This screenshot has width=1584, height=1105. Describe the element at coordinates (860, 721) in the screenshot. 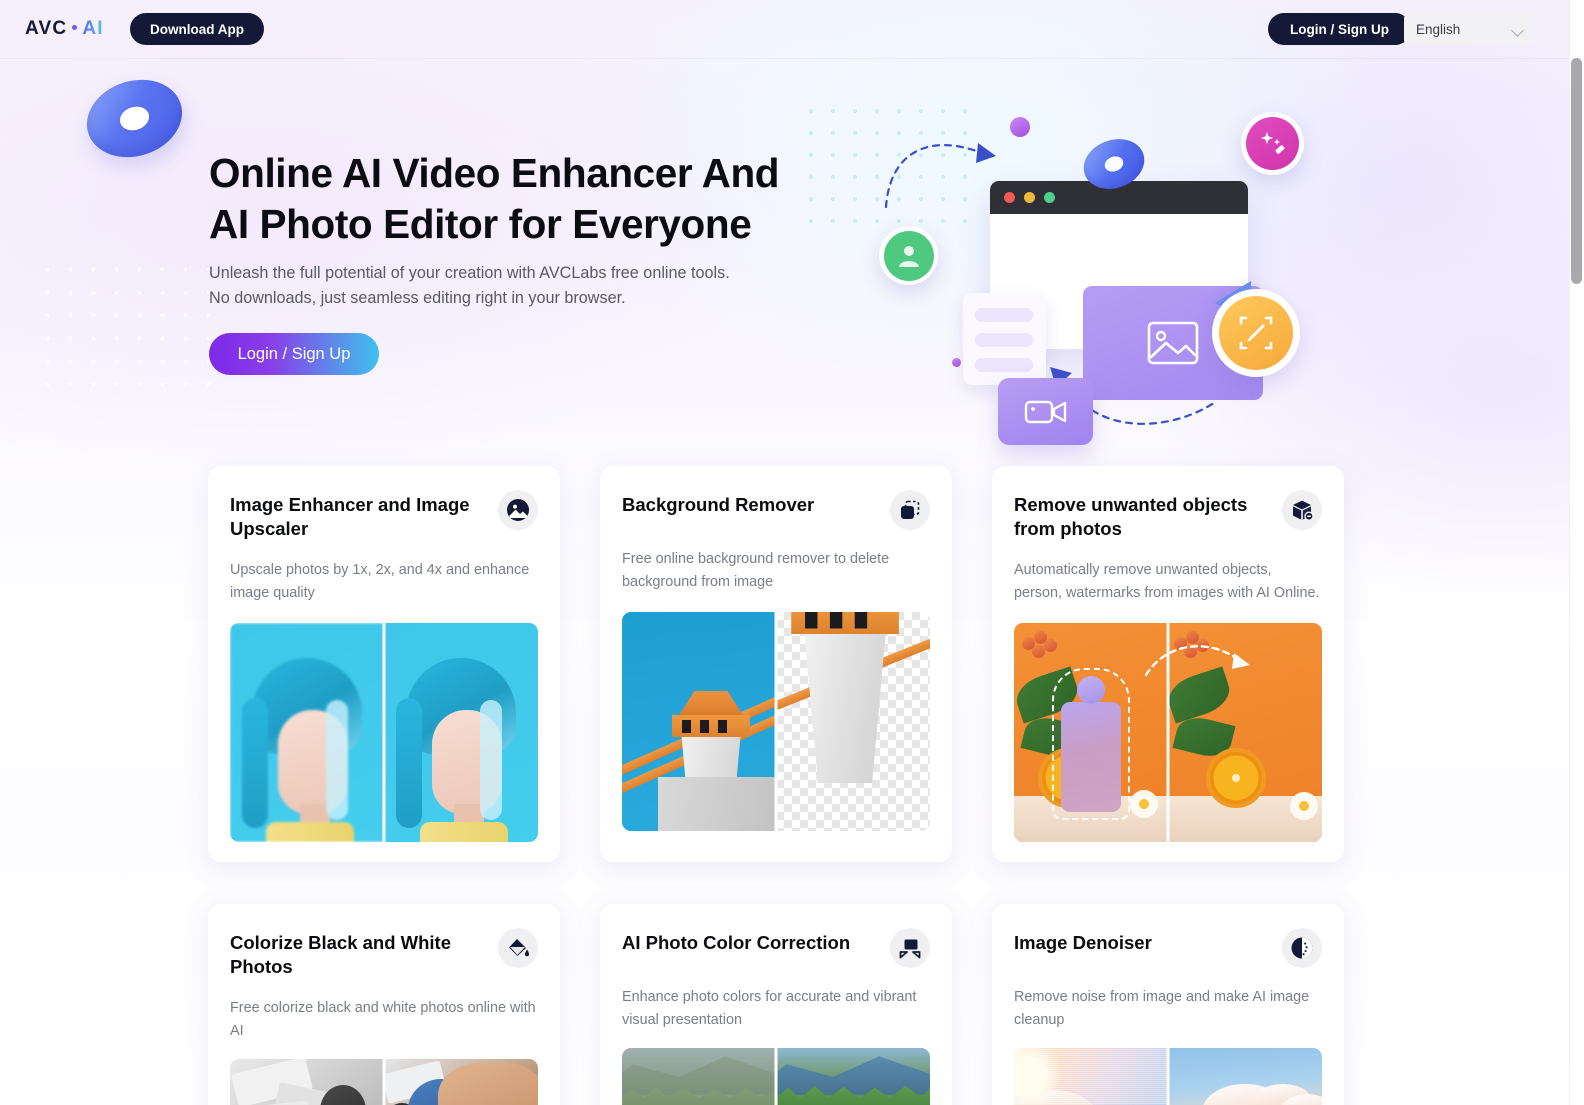

I see `tower-structure` at that location.